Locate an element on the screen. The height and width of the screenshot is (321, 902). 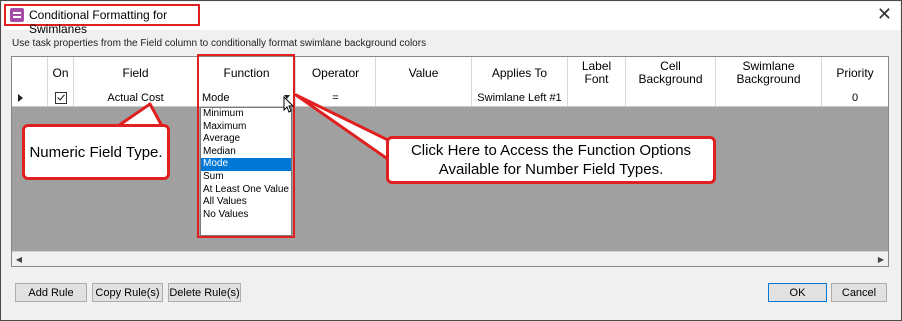
cell-background-cell is located at coordinates (671, 97).